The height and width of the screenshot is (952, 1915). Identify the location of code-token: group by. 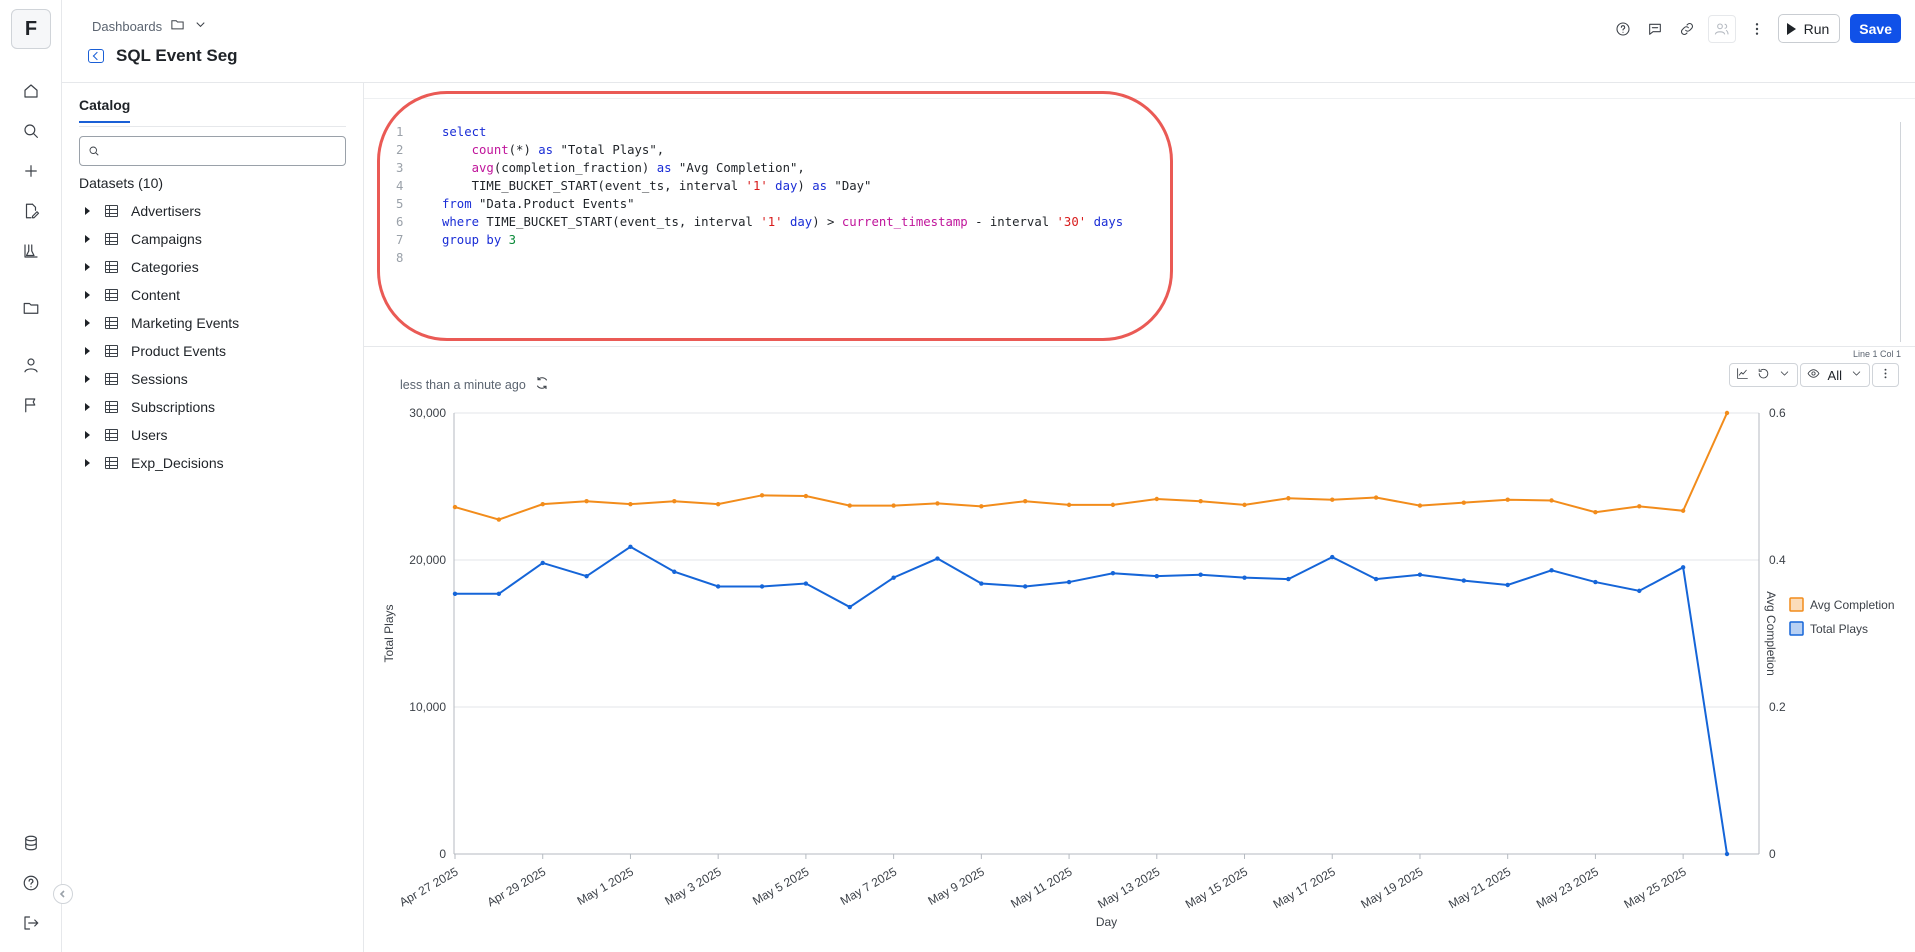
(472, 240).